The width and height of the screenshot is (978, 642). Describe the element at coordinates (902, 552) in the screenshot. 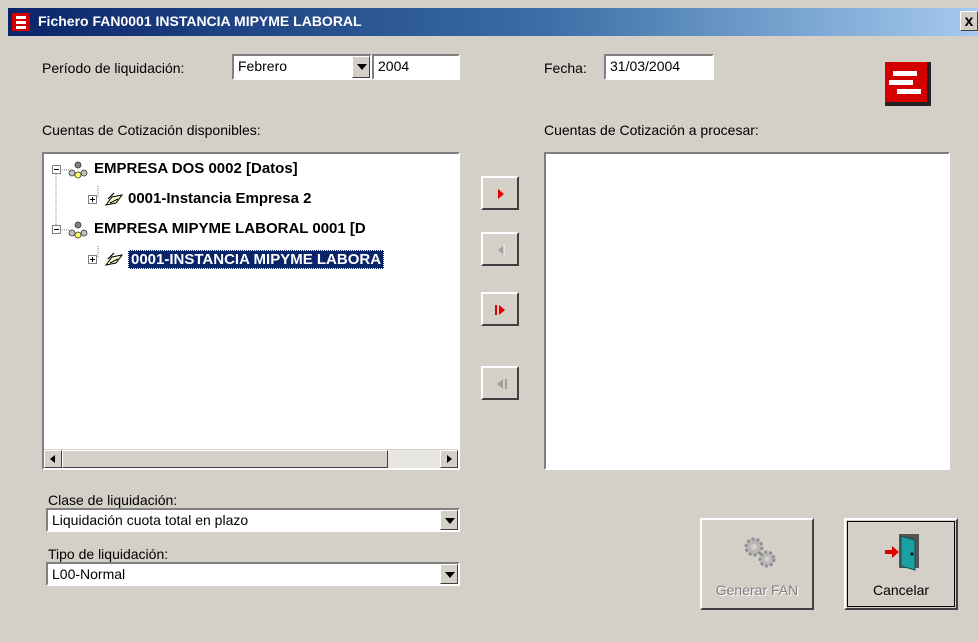

I see `exit-door-icon` at that location.